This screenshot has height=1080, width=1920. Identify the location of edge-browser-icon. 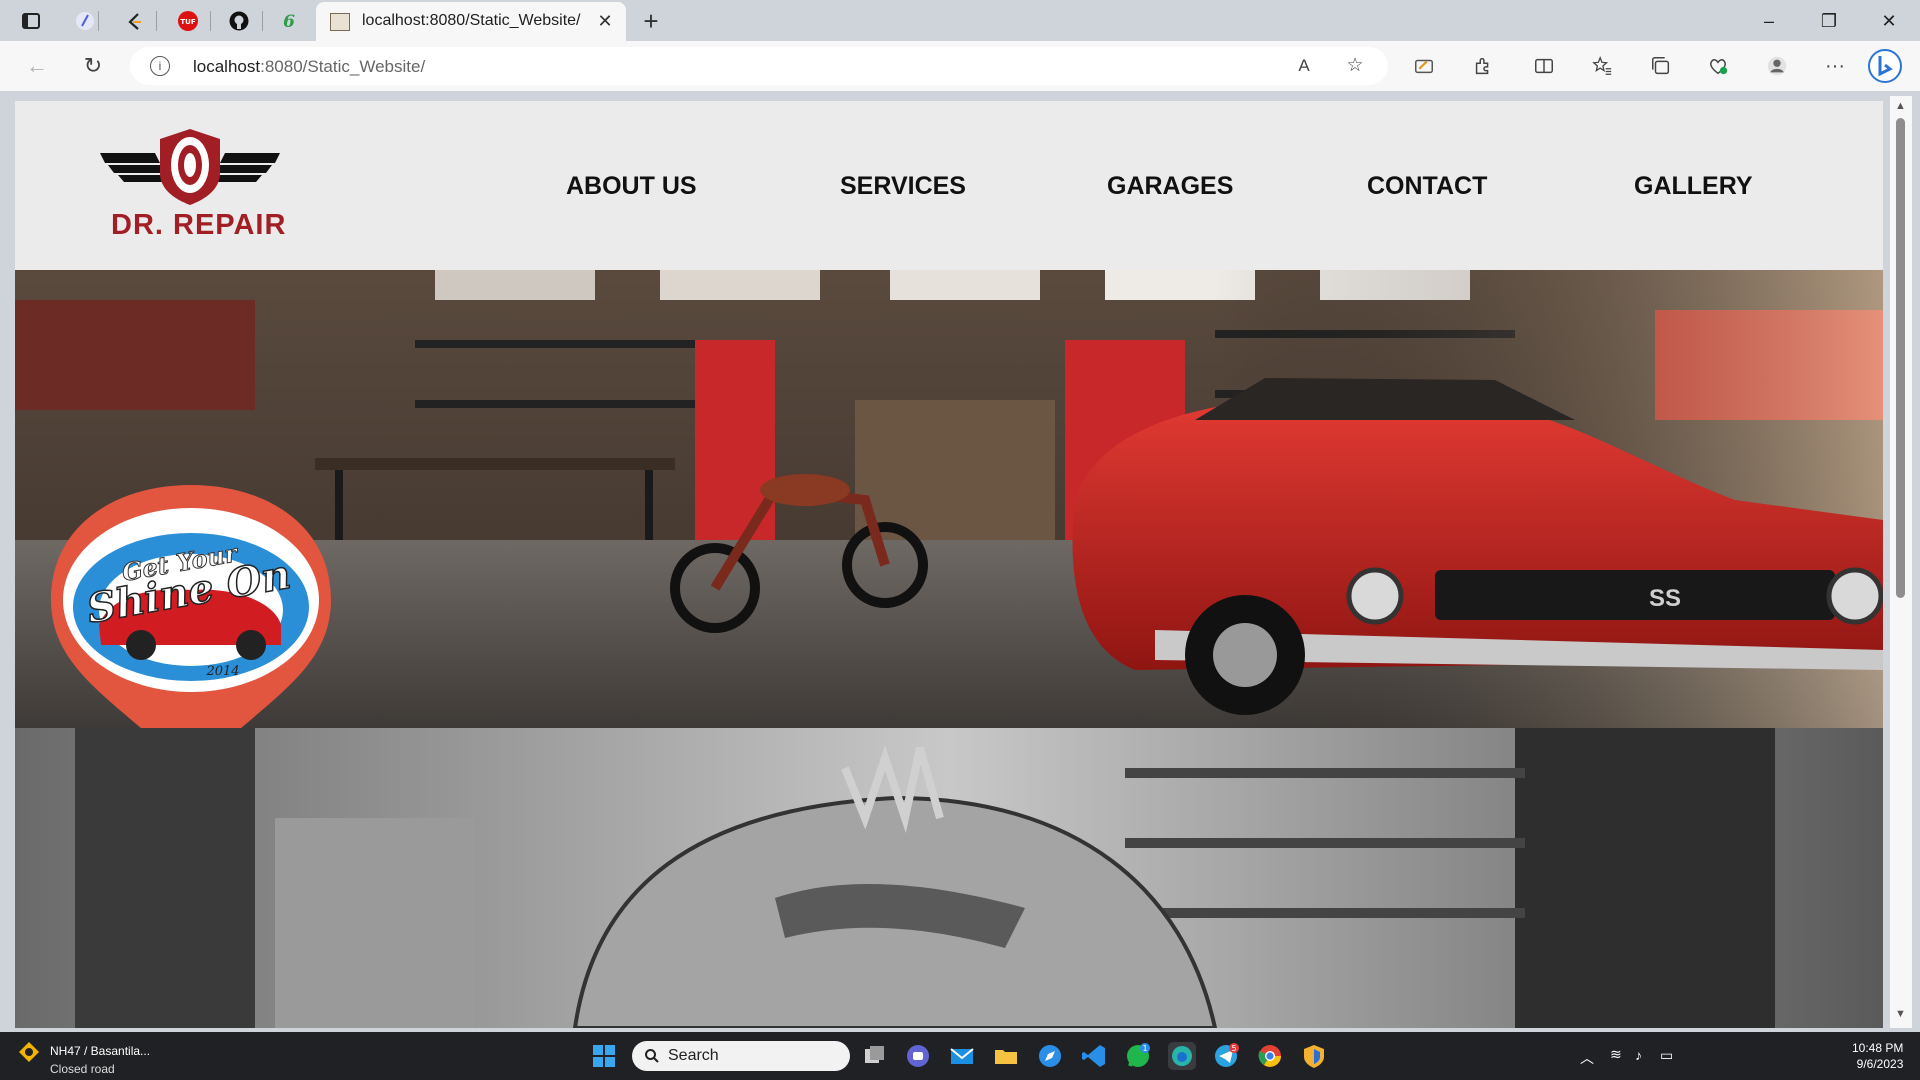
(1182, 1056).